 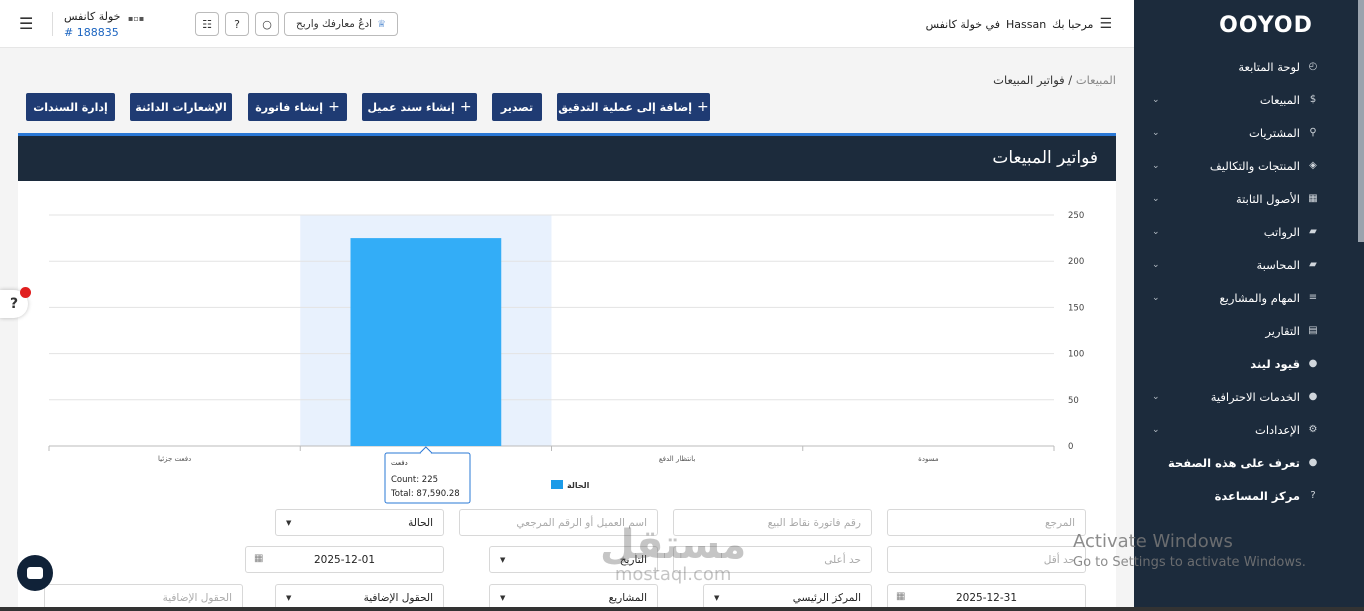 I want to click on help-icon: ?, so click(x=1313, y=495).